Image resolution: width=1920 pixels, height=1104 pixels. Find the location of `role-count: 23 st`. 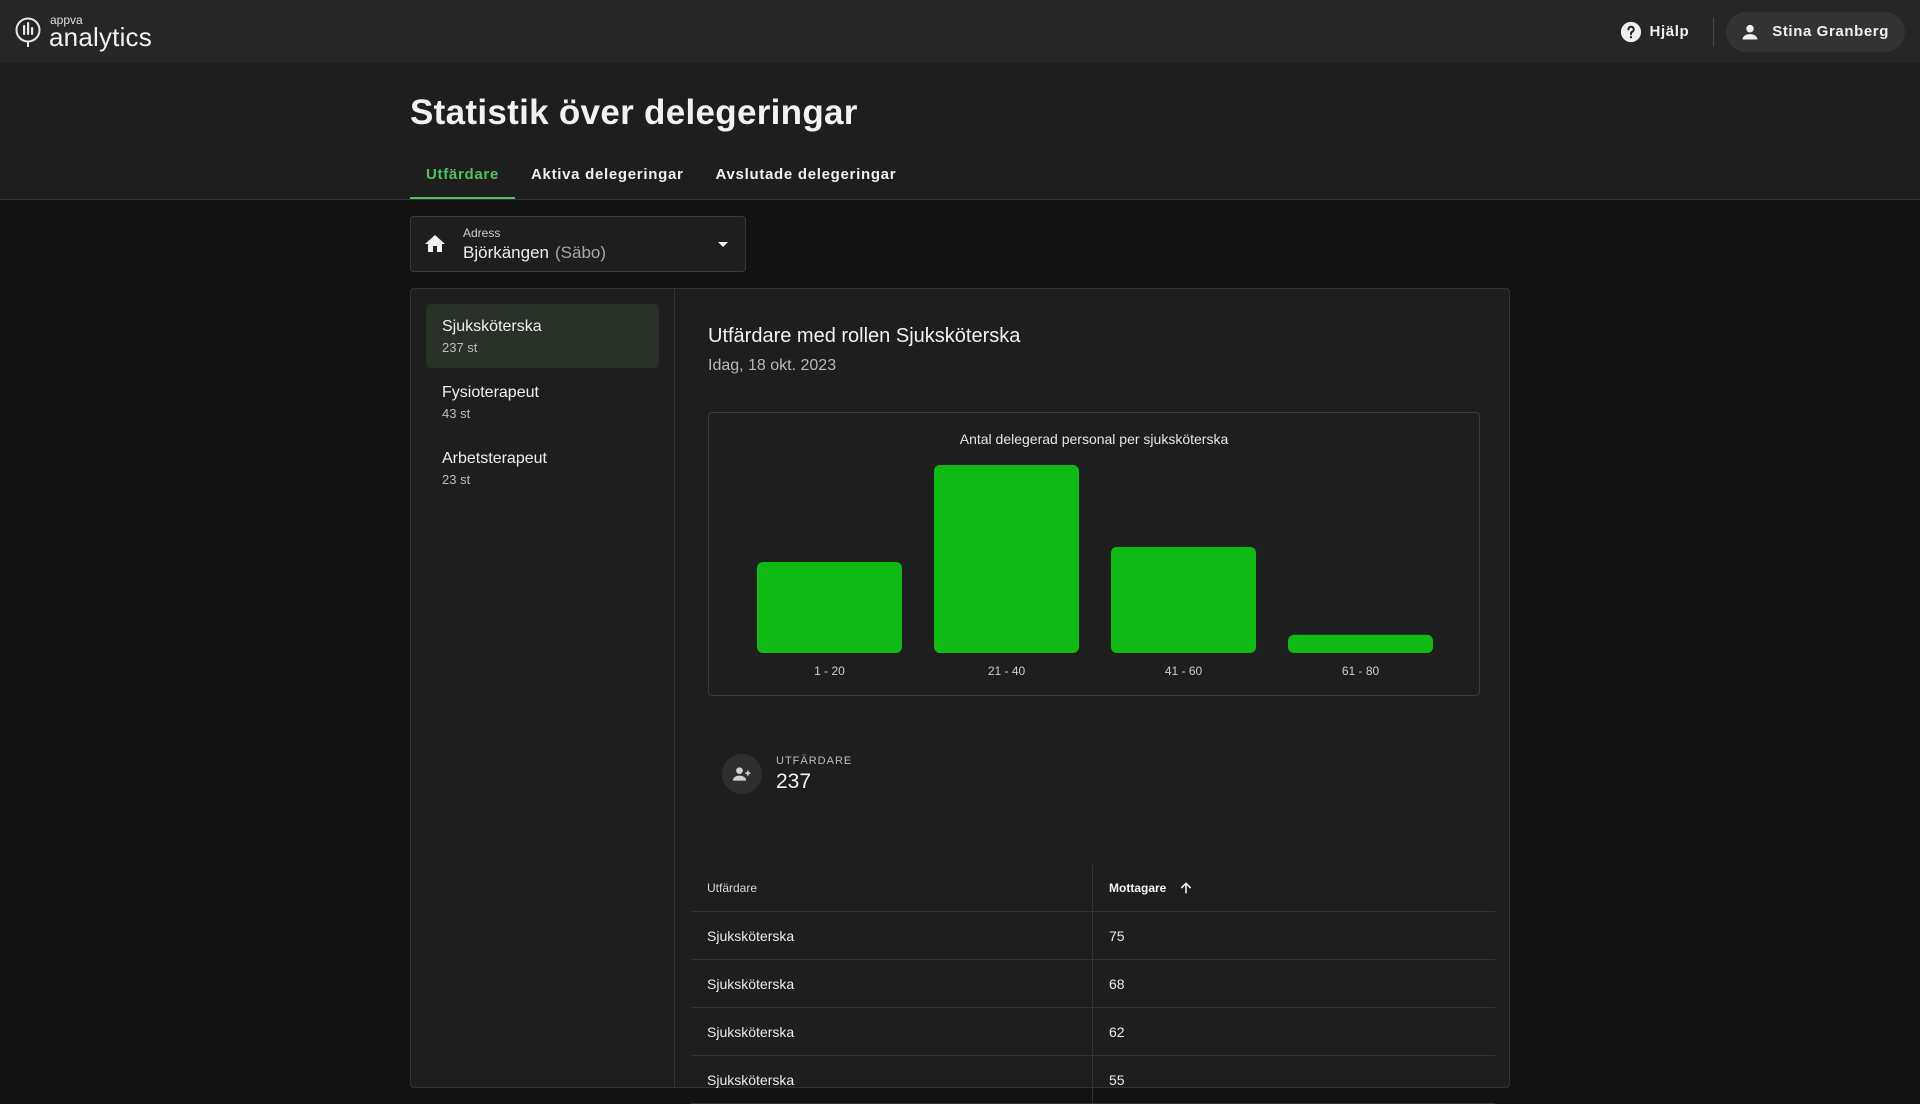

role-count: 23 st is located at coordinates (456, 479).